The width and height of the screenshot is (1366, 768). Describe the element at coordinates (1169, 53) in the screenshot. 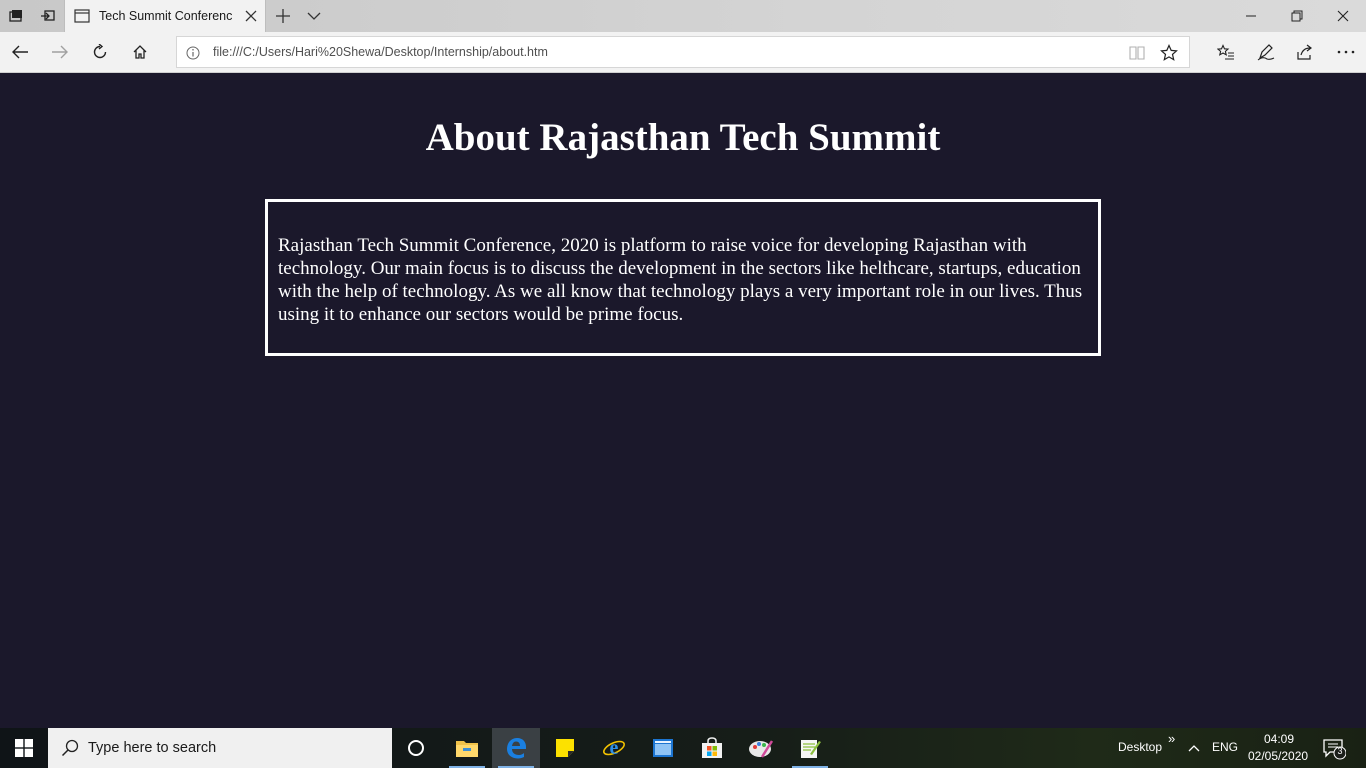

I see `favorite-star-icon` at that location.